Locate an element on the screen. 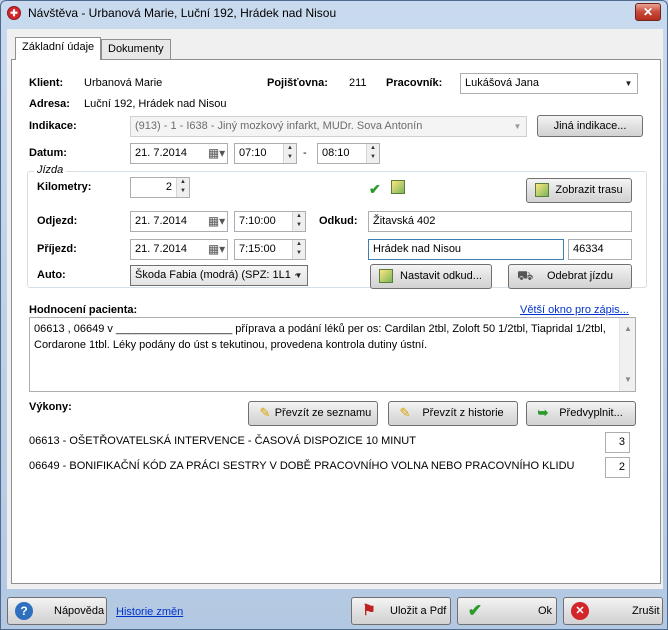 Image resolution: width=668 pixels, height=630 pixels. ok-icon: ✔ is located at coordinates (475, 610).